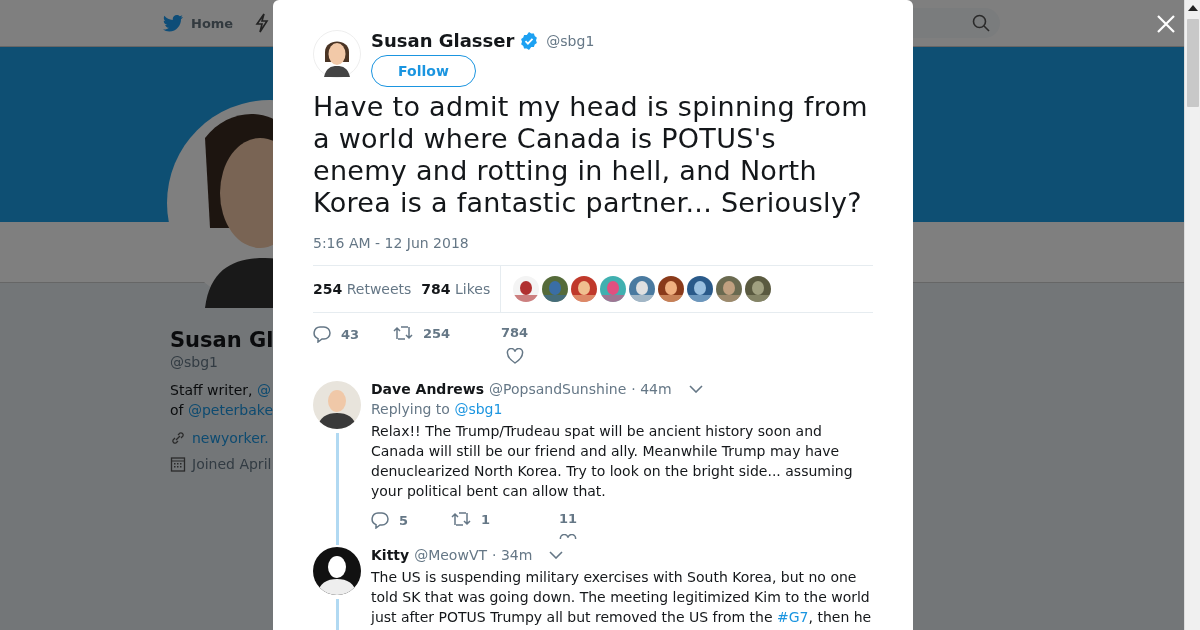  I want to click on replying-to-label: Replying to, so click(411, 409).